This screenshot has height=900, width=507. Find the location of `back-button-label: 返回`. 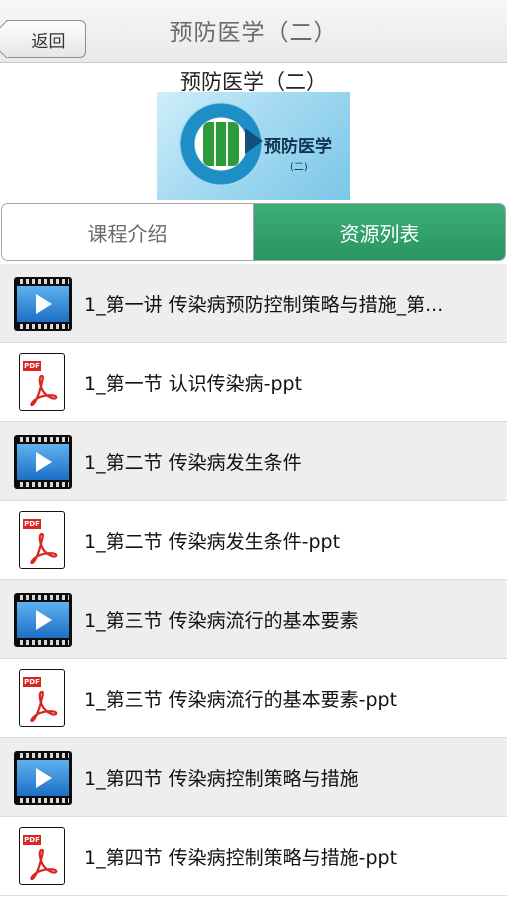

back-button-label: 返回 is located at coordinates (48, 41).